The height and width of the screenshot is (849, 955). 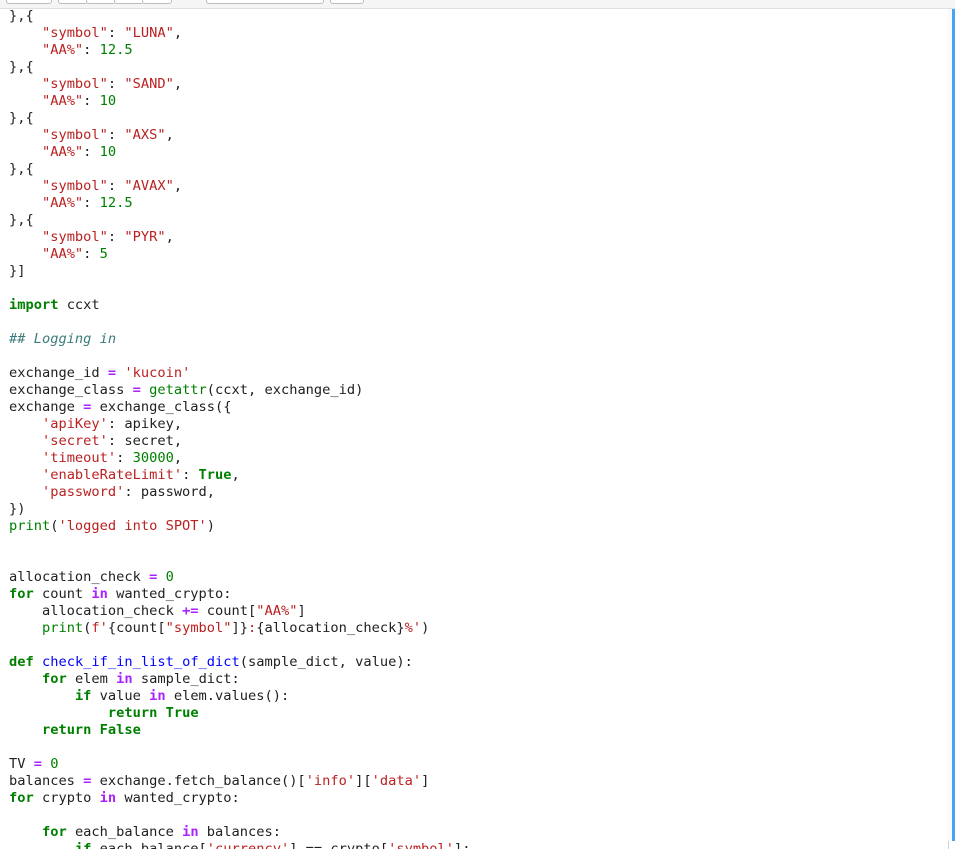 I want to click on code-line: exchange_id = 'kucoin', so click(x=240, y=373).